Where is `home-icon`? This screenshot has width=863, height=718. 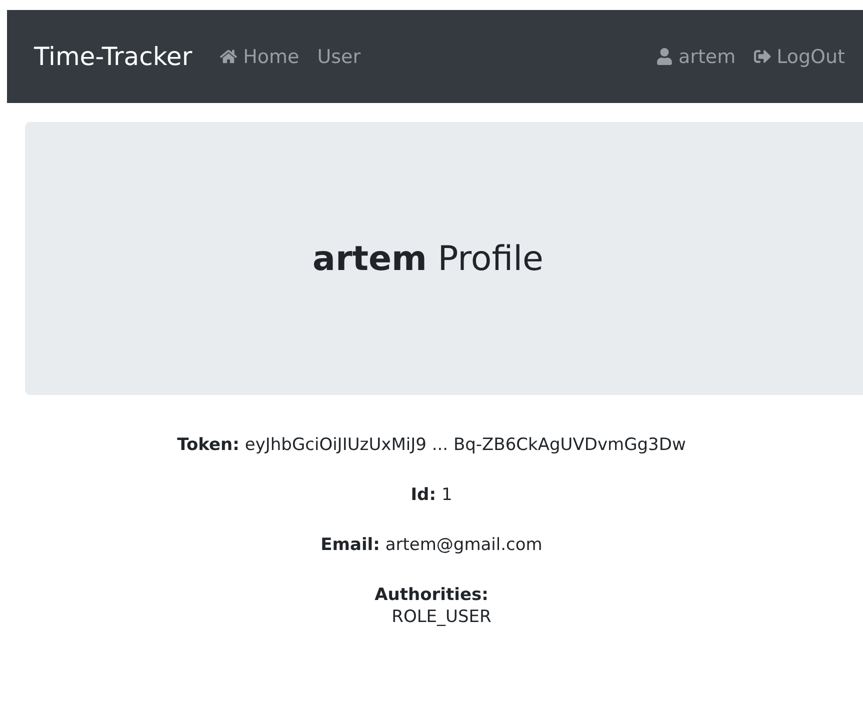 home-icon is located at coordinates (229, 56).